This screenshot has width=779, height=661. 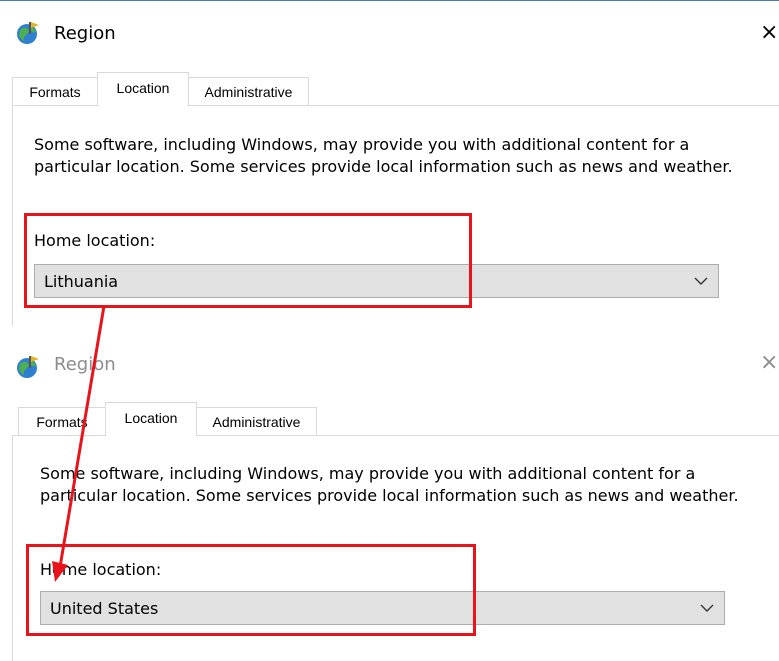 I want to click on home-location-dropdown: United States, so click(x=382, y=608).